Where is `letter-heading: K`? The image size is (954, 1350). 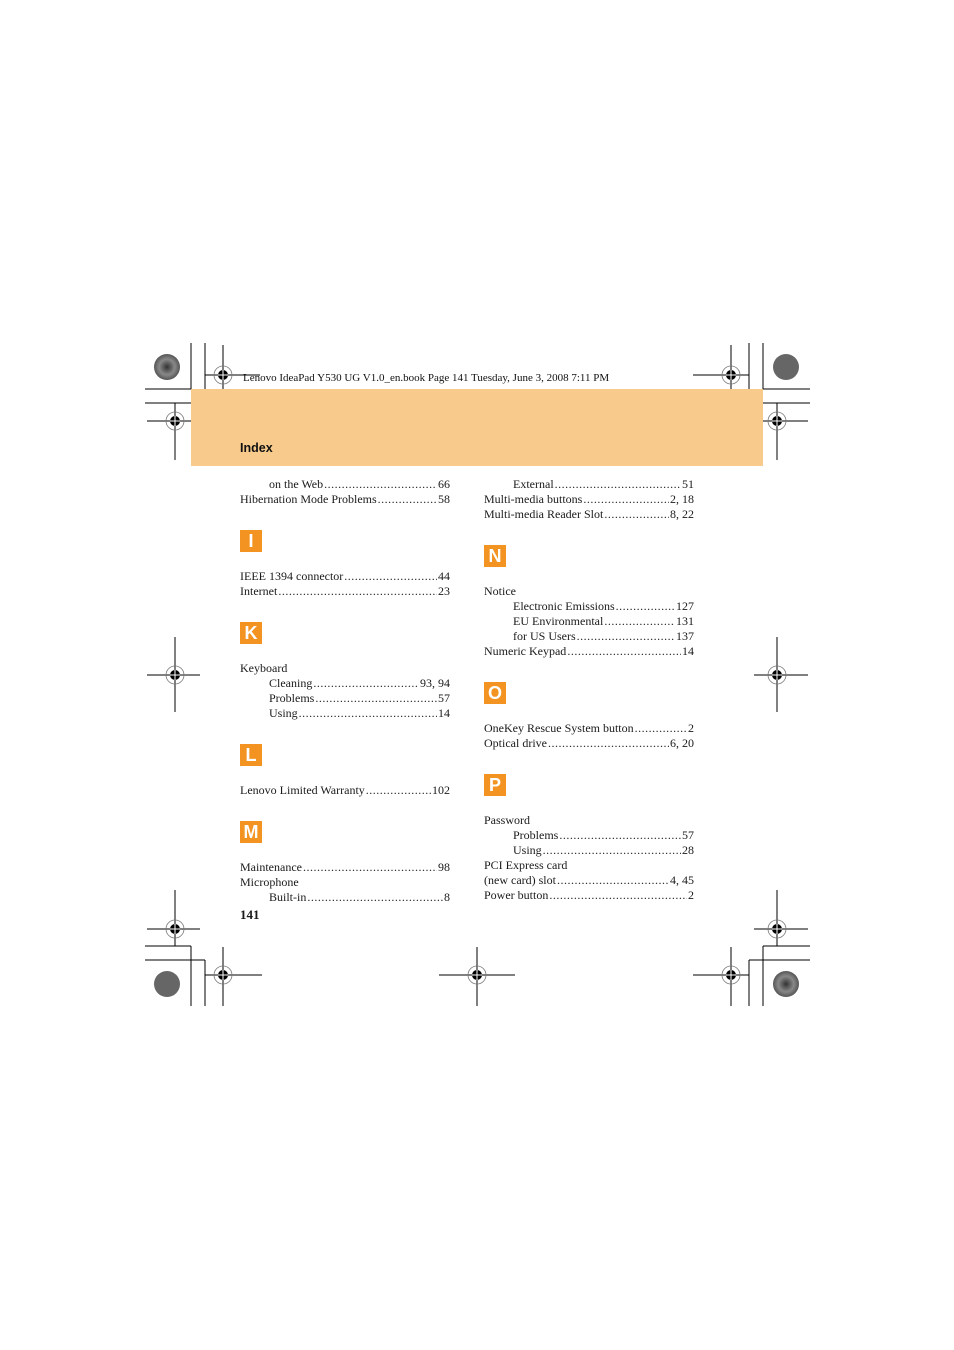
letter-heading: K is located at coordinates (345, 633).